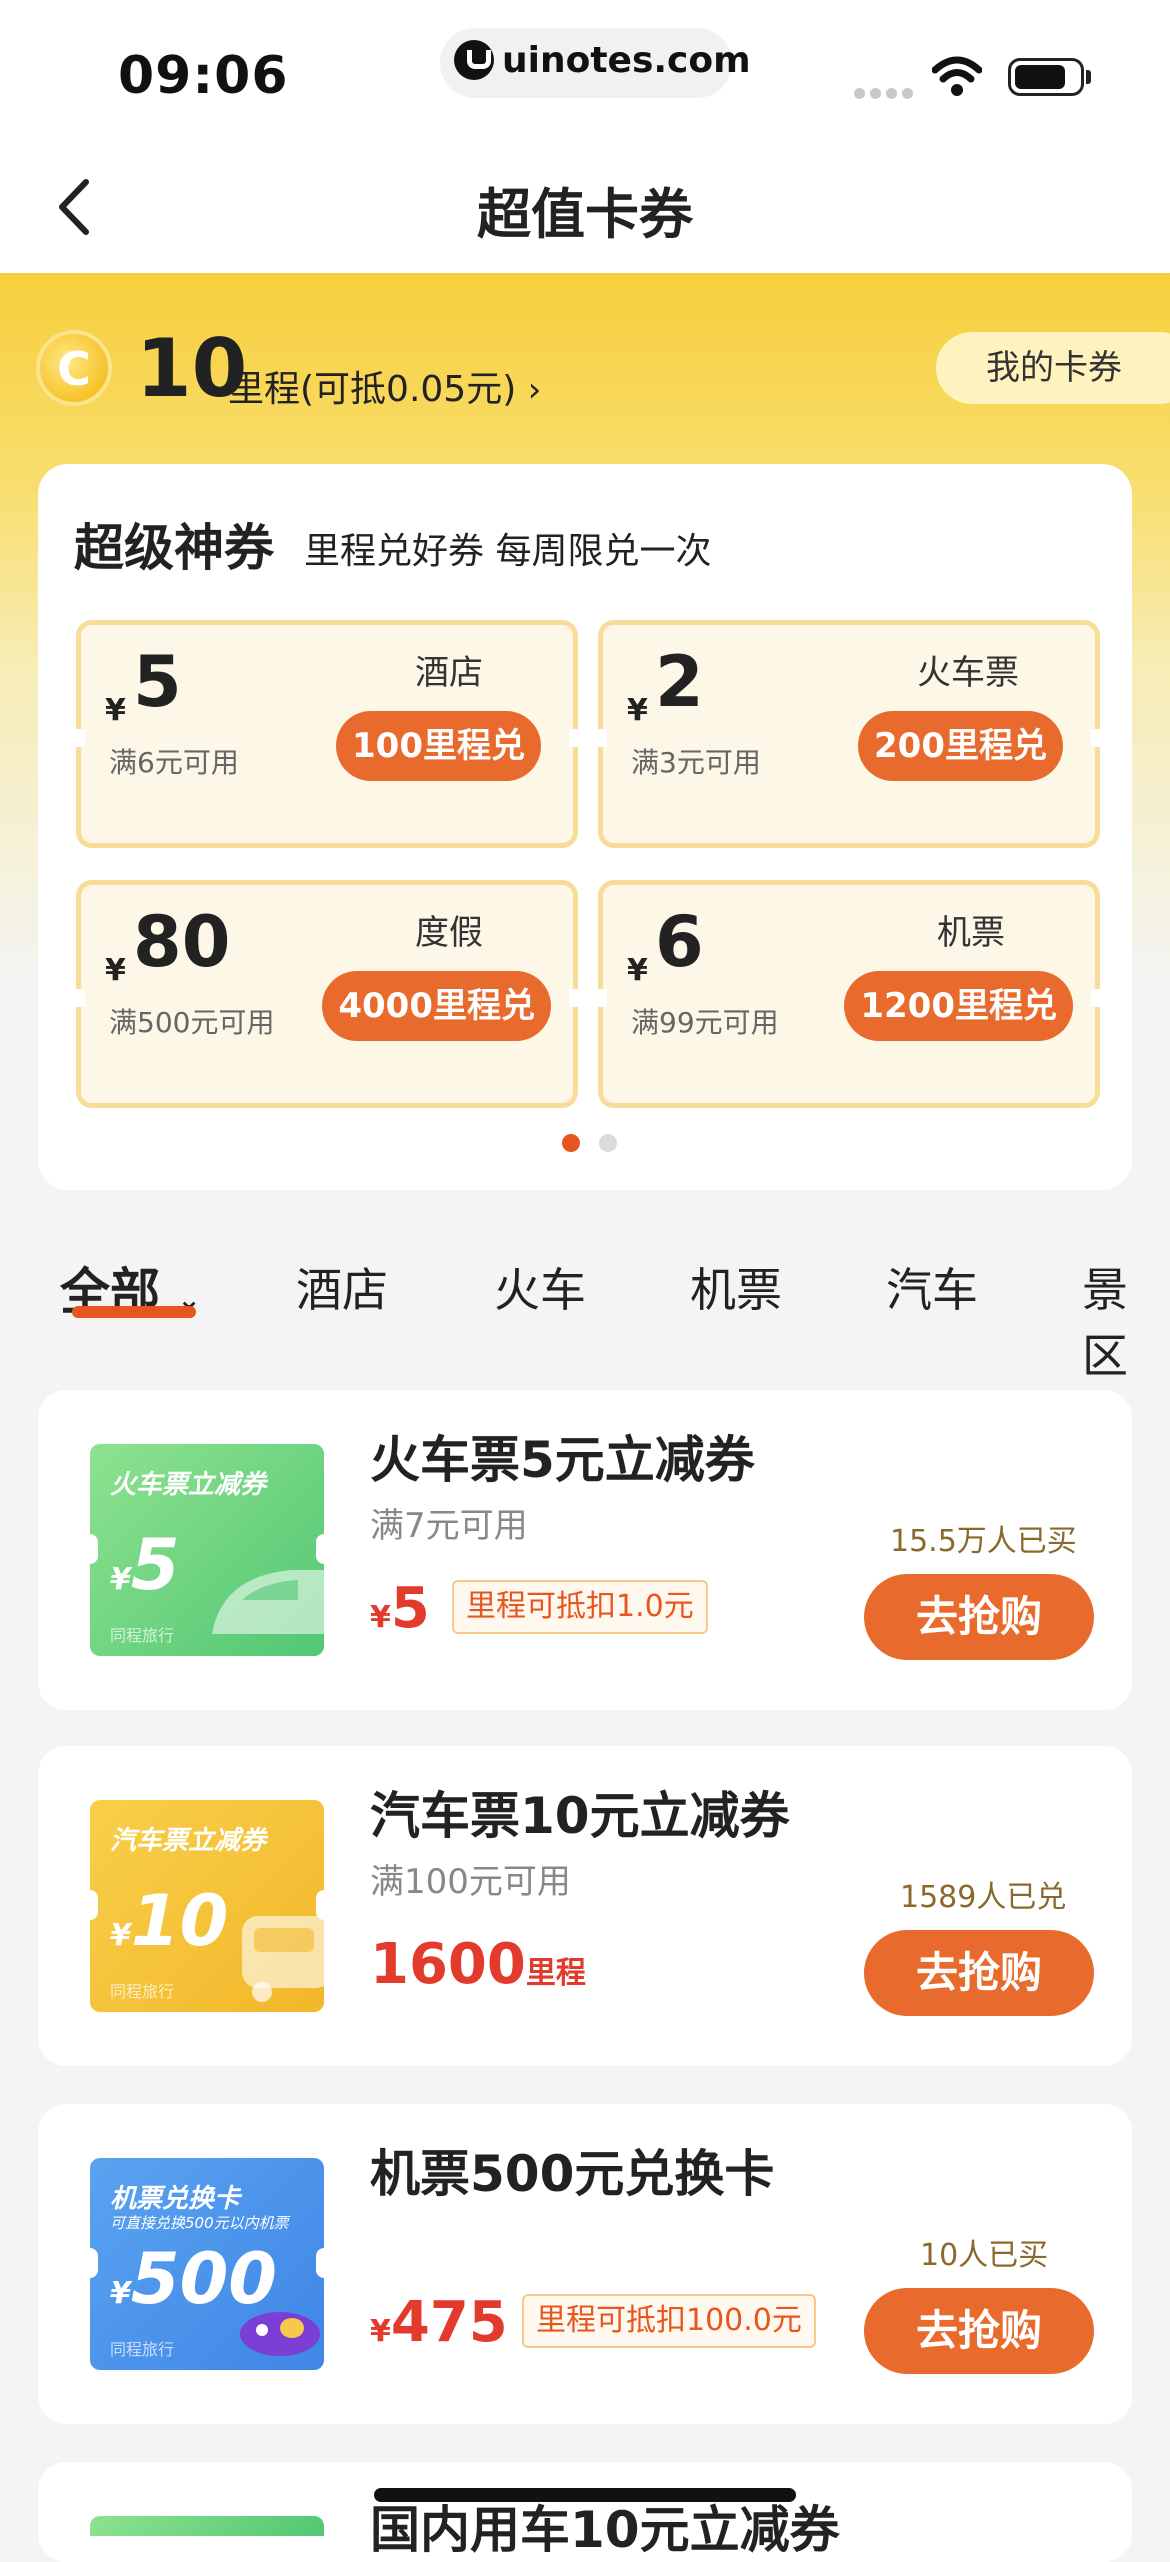 The height and width of the screenshot is (2562, 1170). What do you see at coordinates (572, 2174) in the screenshot?
I see `product-title: 机票500元兑换卡` at bounding box center [572, 2174].